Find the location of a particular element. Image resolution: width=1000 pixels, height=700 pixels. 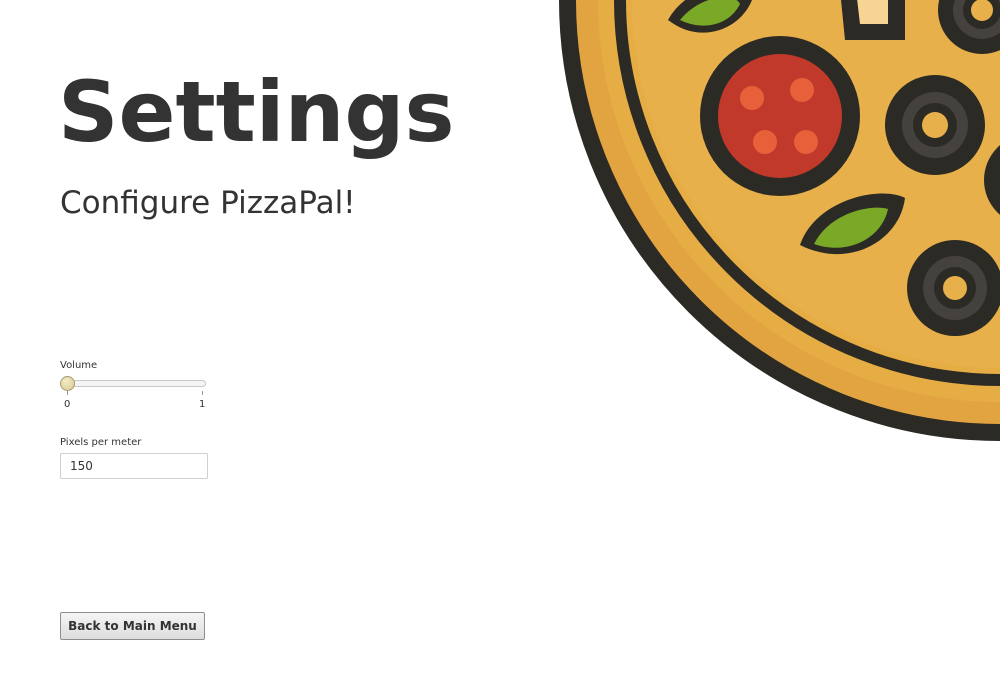

volume-max-label: 1 is located at coordinates (202, 404).